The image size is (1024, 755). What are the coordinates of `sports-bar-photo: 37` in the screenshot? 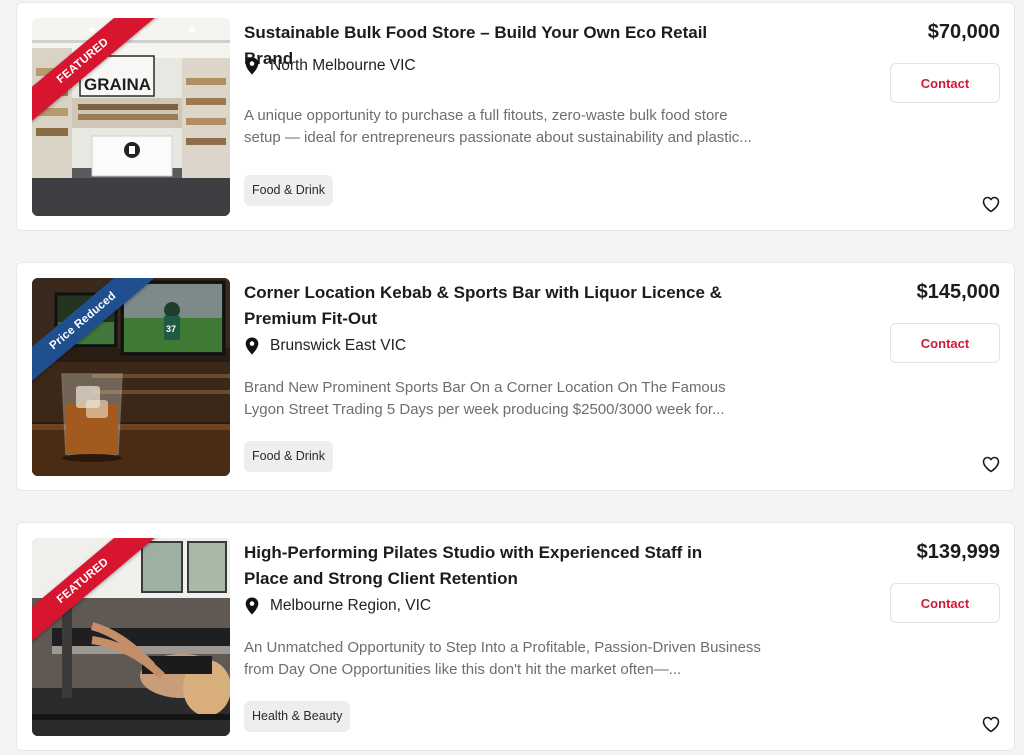 It's located at (131, 377).